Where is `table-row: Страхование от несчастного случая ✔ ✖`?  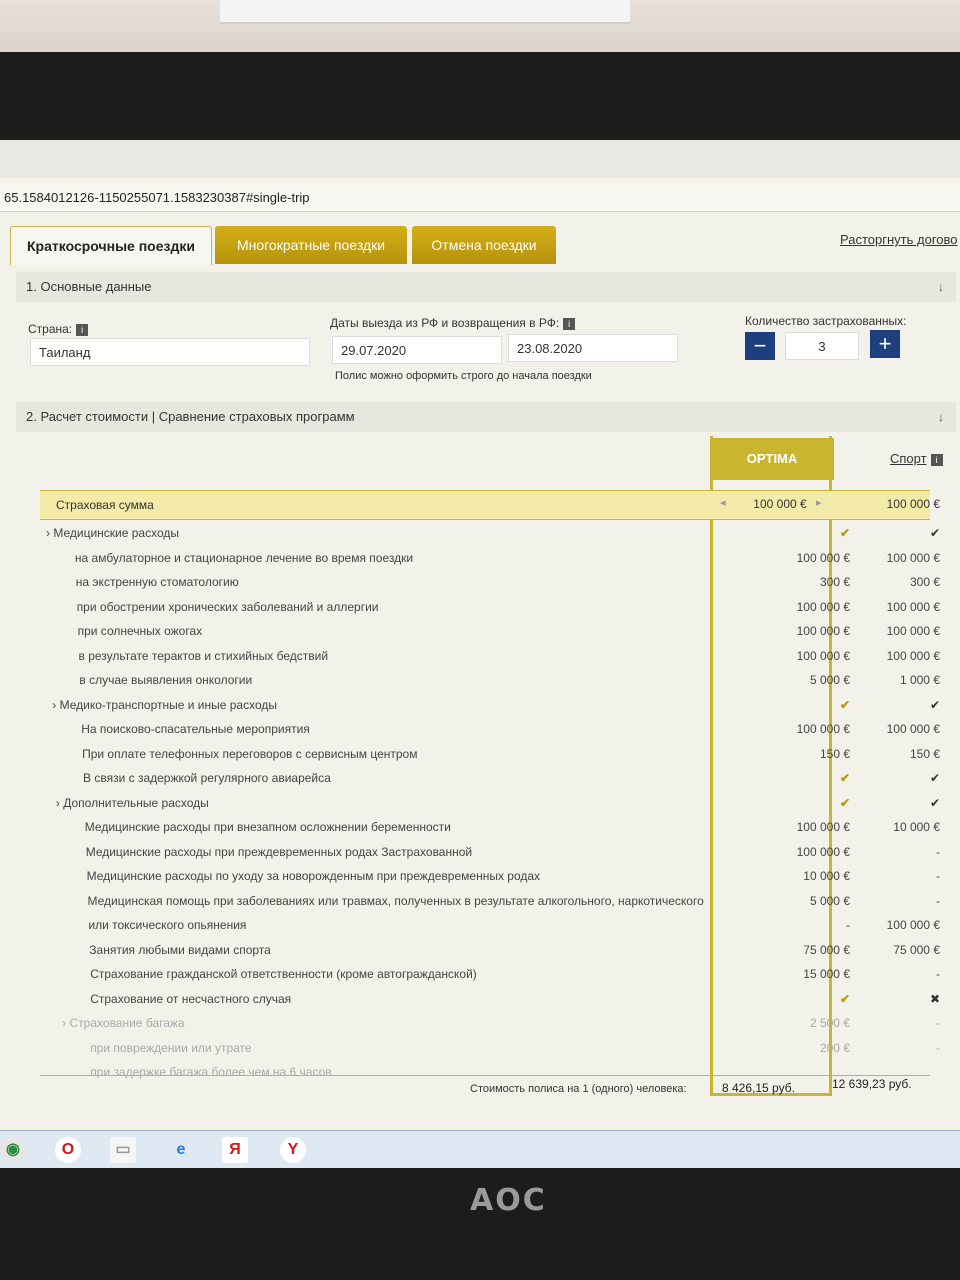 table-row: Страхование от несчастного случая ✔ ✖ is located at coordinates (490, 1000).